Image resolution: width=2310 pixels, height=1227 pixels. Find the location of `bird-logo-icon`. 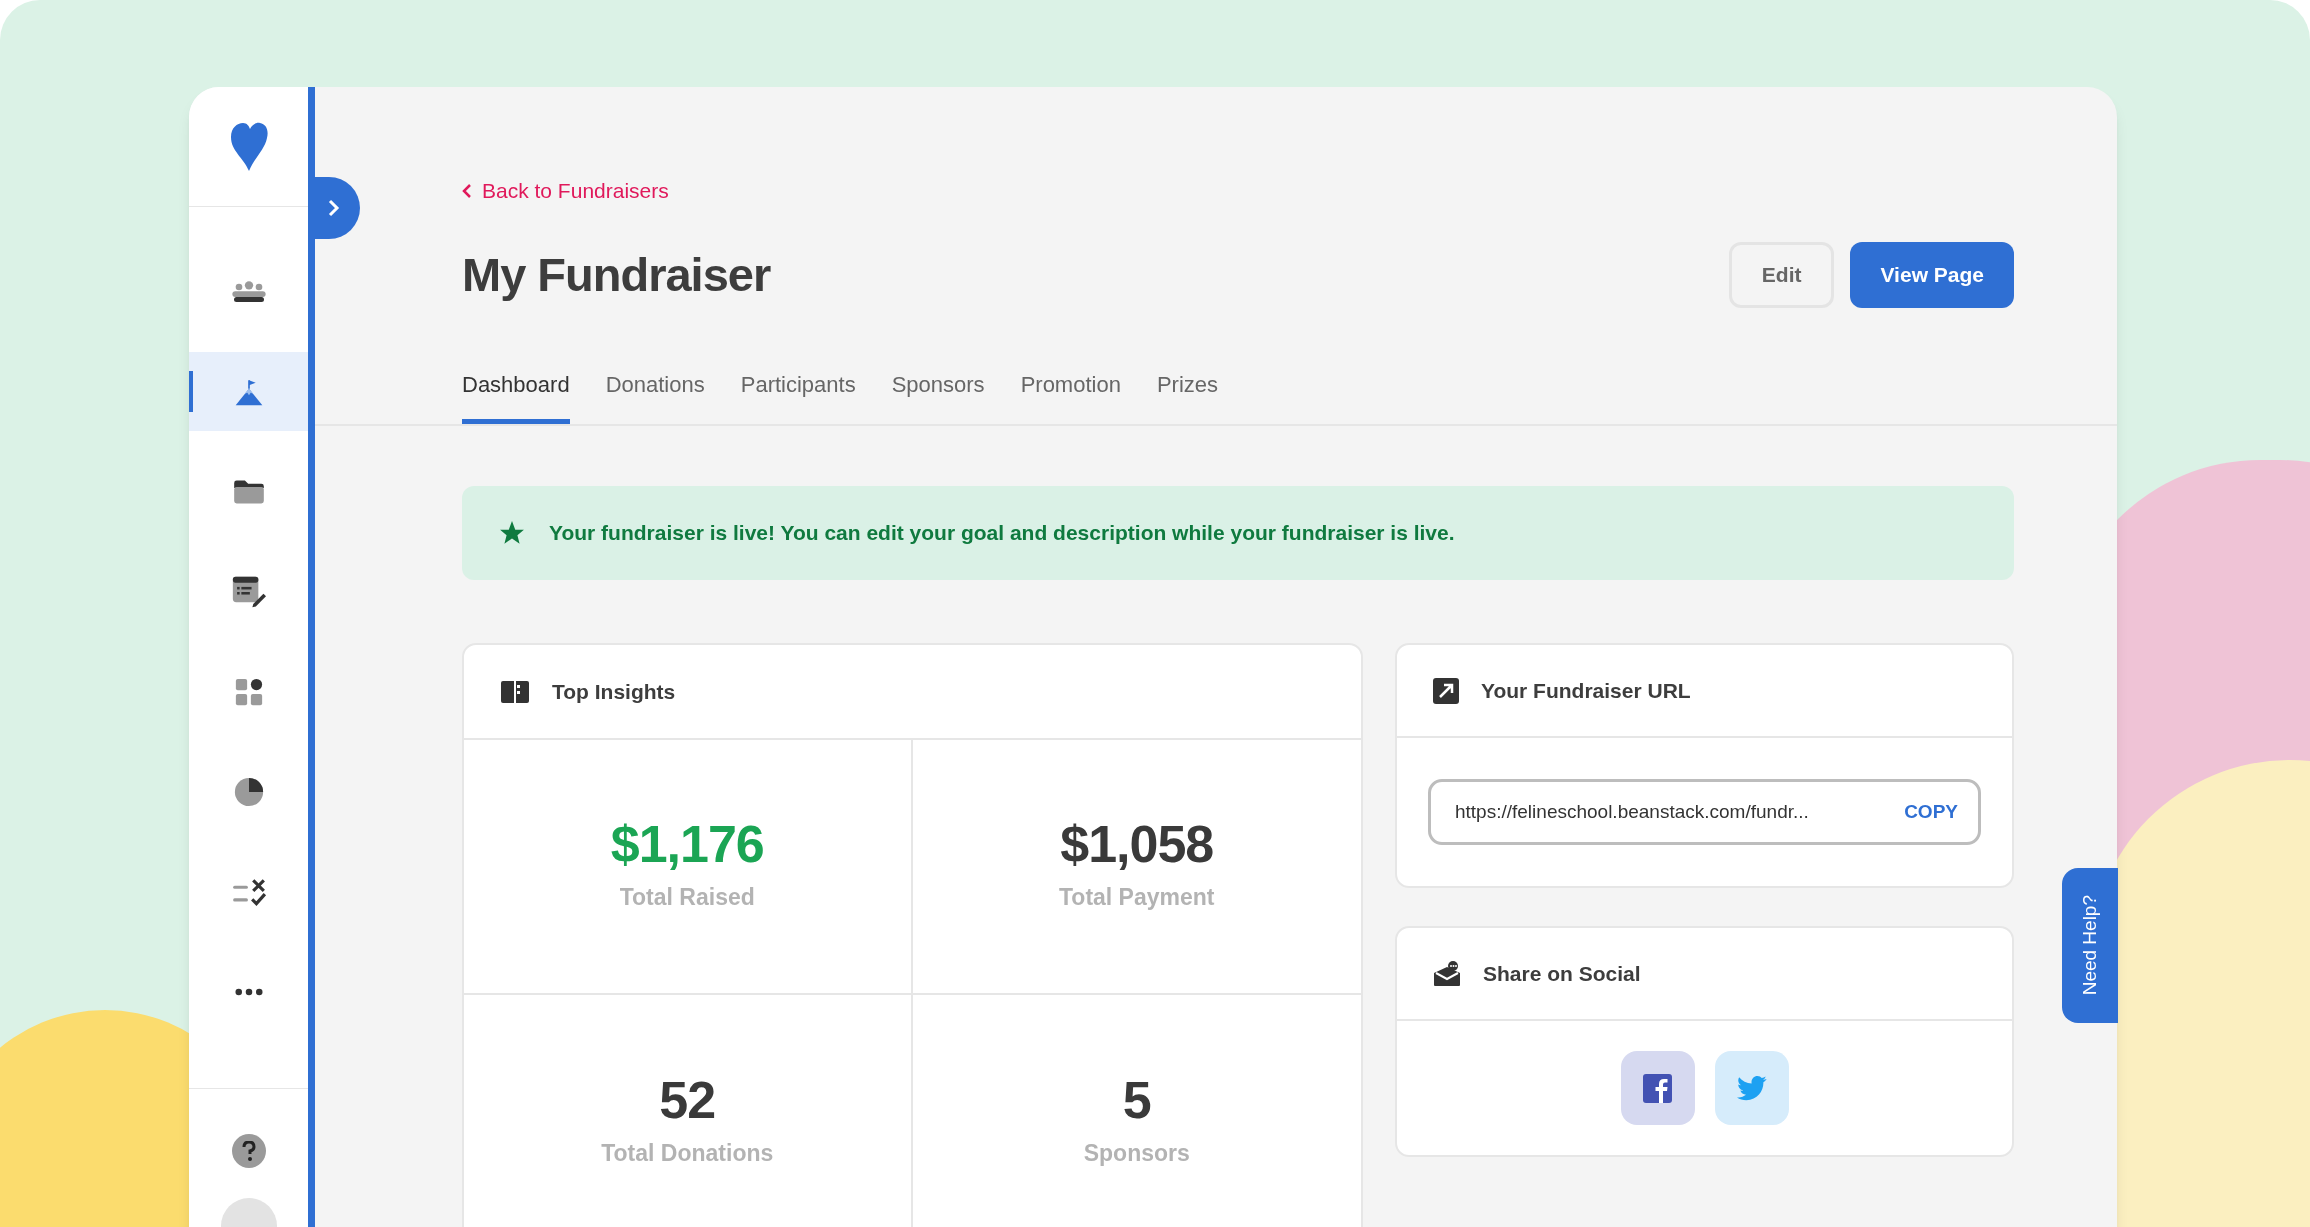

bird-logo-icon is located at coordinates (1751, 1088).